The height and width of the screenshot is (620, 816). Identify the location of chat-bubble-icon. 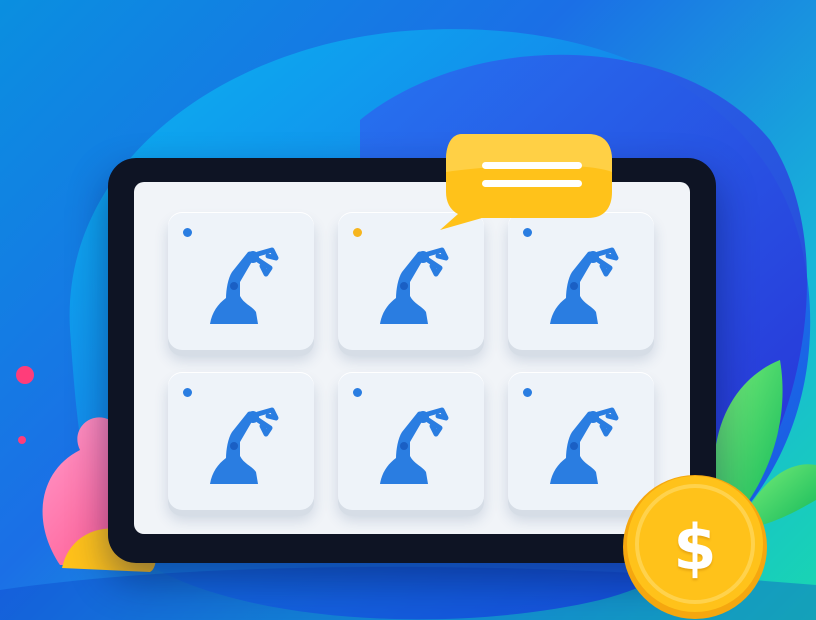
(525, 182).